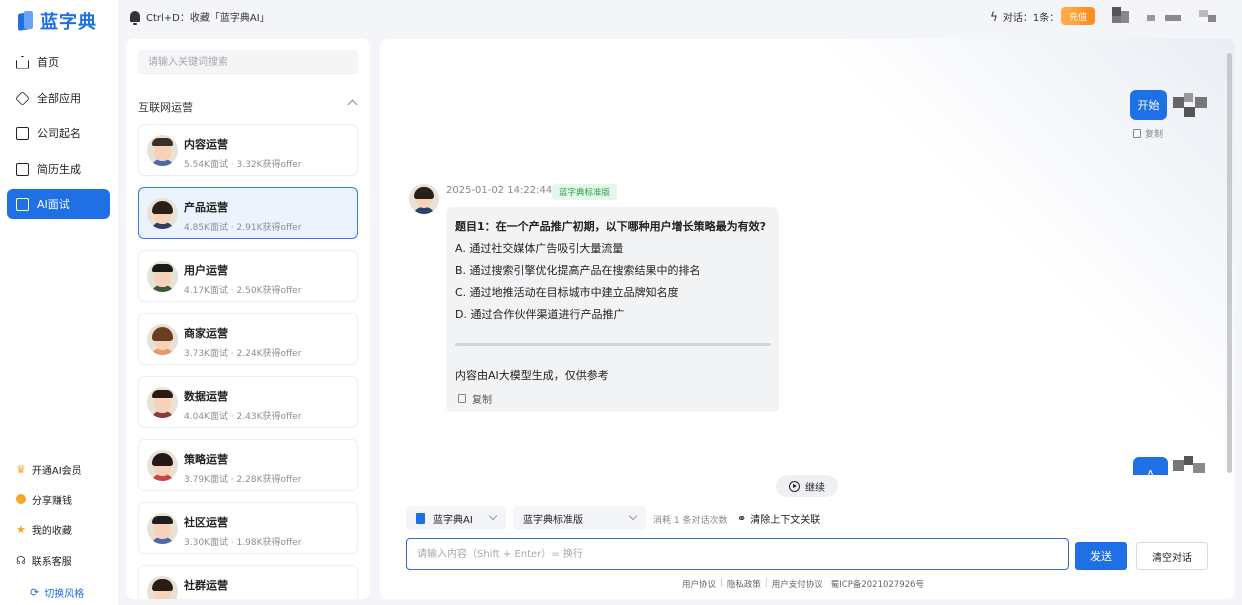 The image size is (1242, 605). I want to click on footer-links: 用户协议 | 隐私政策 | 用户支付协议 蜀ICP备2021027926号, so click(803, 584).